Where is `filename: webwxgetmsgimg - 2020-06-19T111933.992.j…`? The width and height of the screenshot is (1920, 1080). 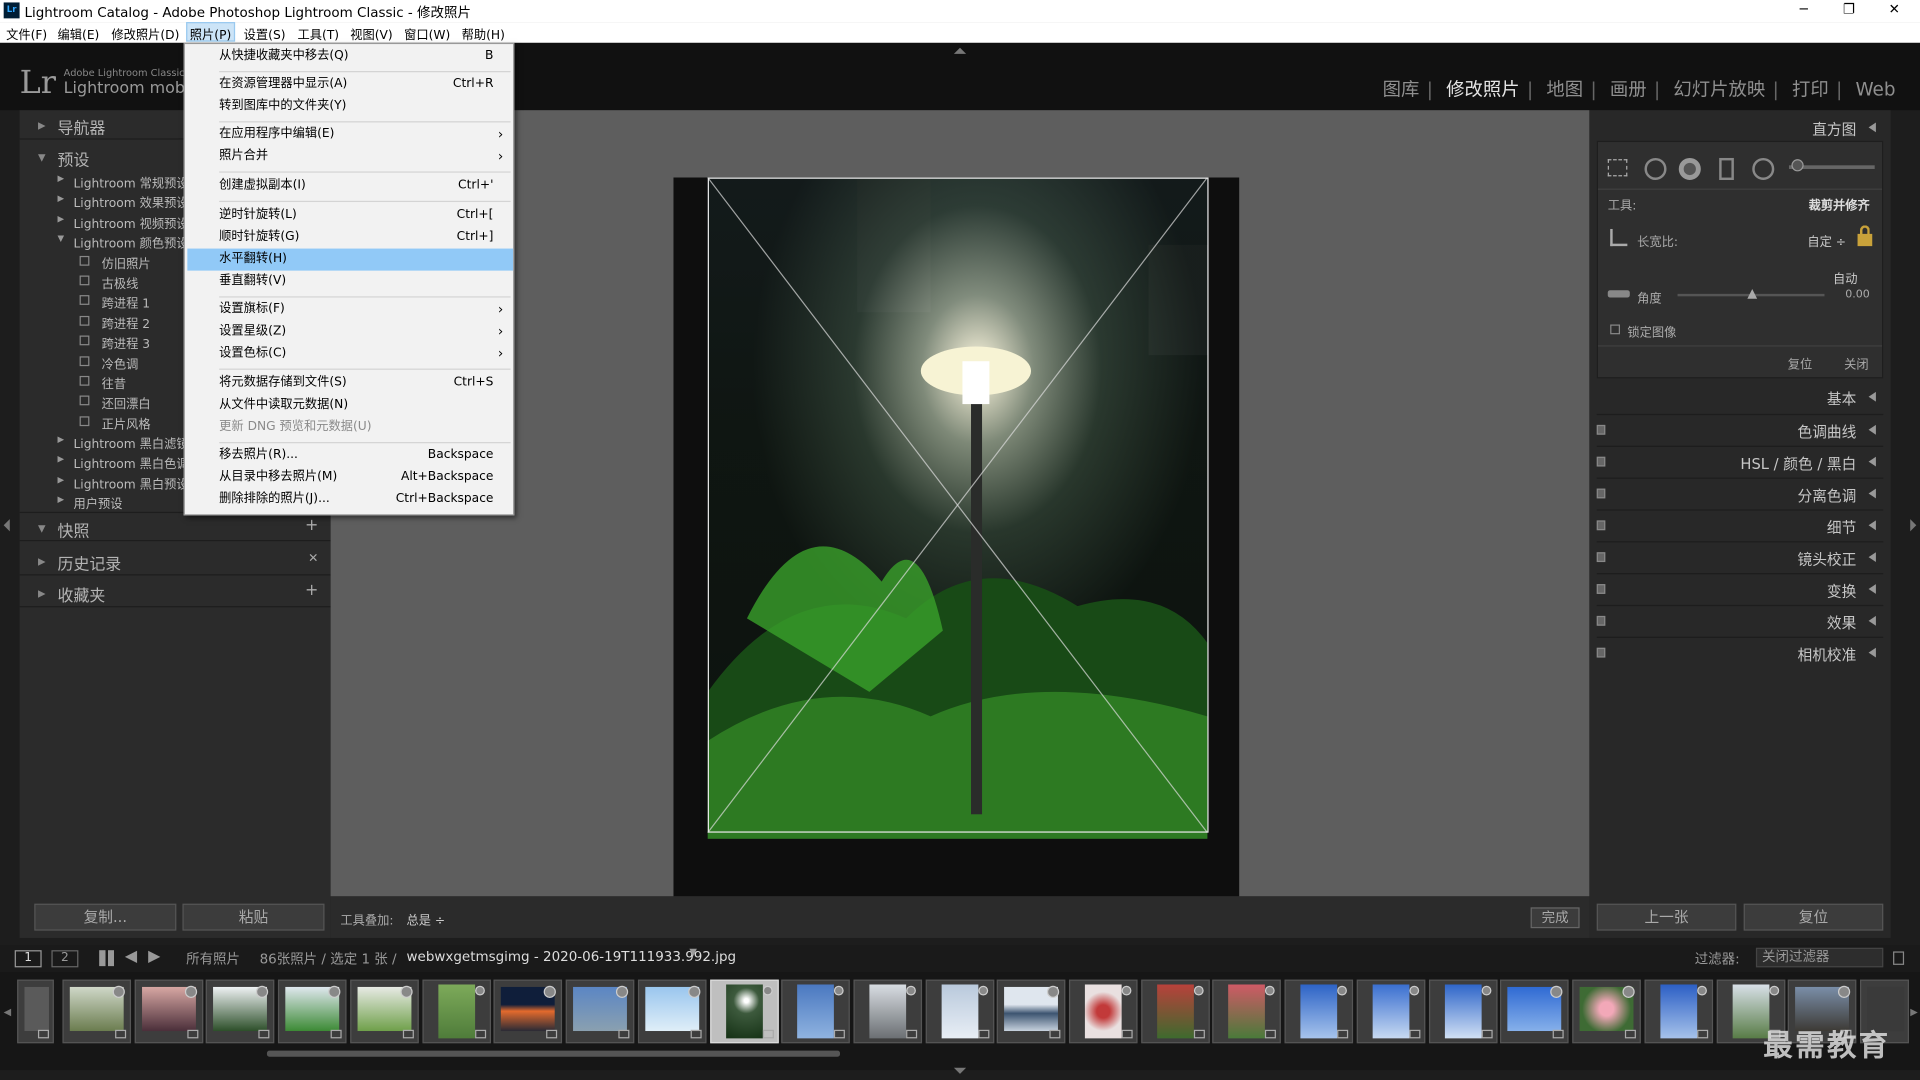
filename: webwxgetmsgimg - 2020-06-19T111933.992.j… is located at coordinates (572, 957).